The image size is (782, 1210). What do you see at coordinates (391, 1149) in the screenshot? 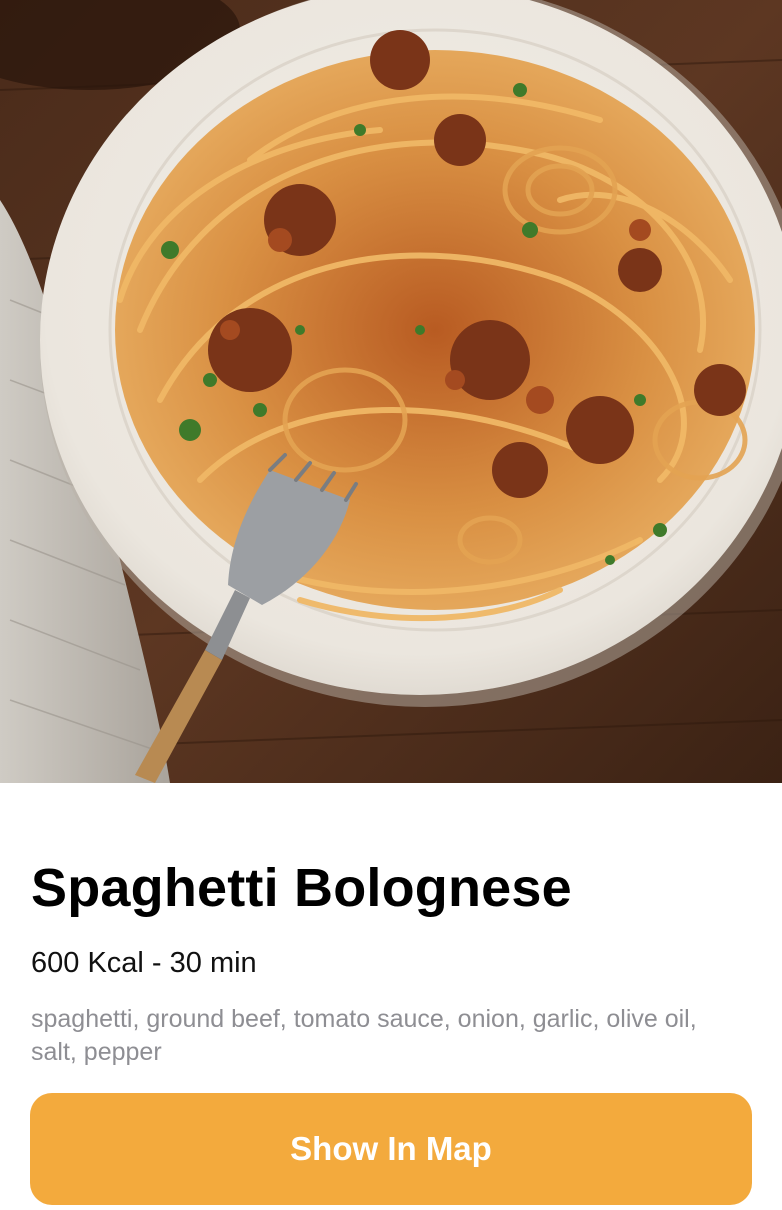
I see `show-in-map-button: Show In Map` at bounding box center [391, 1149].